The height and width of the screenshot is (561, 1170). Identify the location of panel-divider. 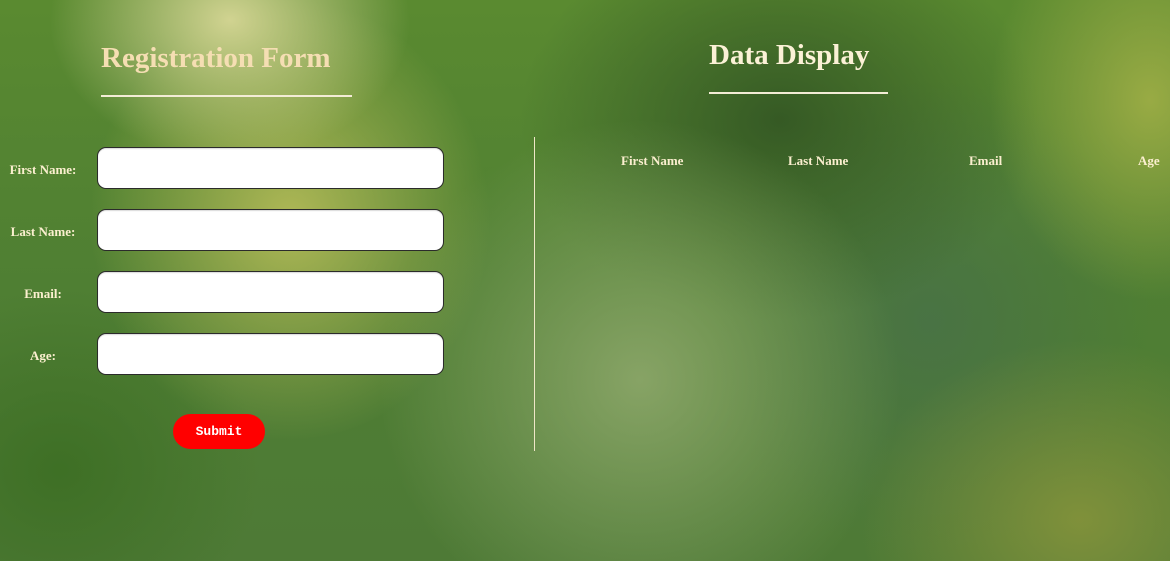
(534, 294).